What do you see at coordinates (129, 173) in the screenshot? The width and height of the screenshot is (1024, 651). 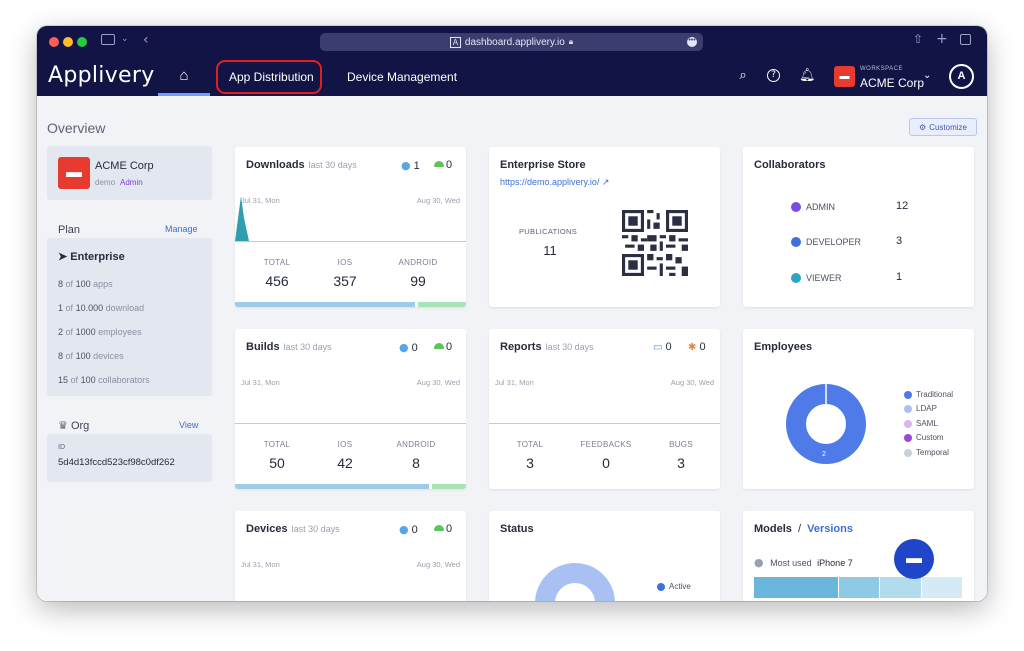 I see `company-card: ▬ ACME Corp demo Admin` at bounding box center [129, 173].